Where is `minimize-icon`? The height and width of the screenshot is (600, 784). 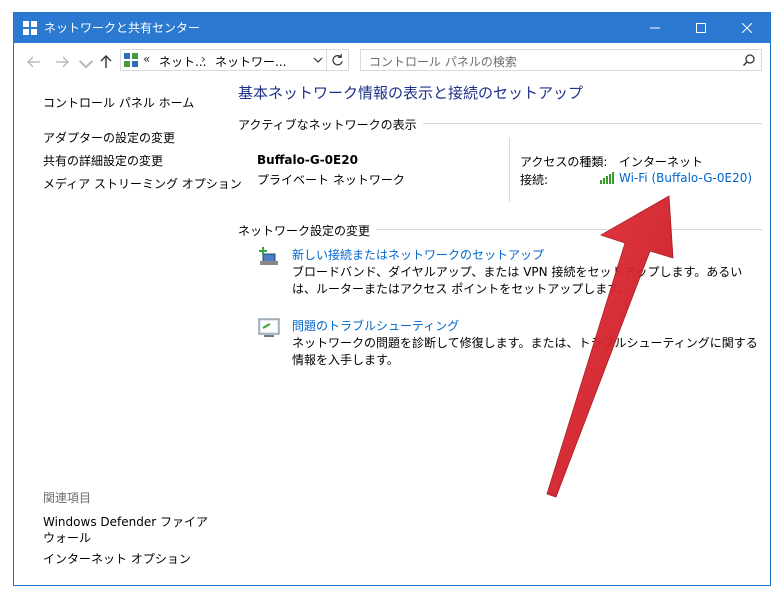 minimize-icon is located at coordinates (655, 28).